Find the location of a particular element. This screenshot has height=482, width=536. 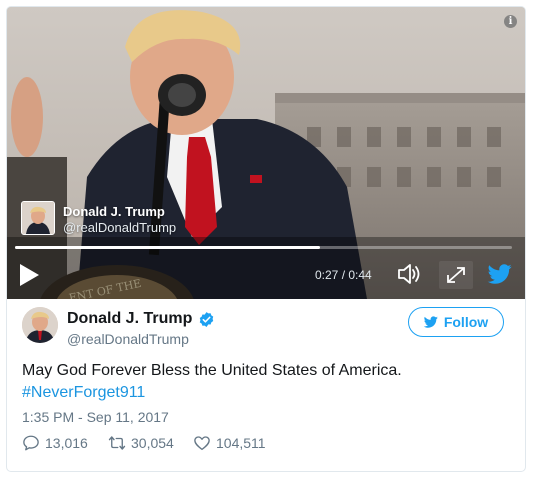

hashtag-link: #NeverForget911 is located at coordinates (83, 393).